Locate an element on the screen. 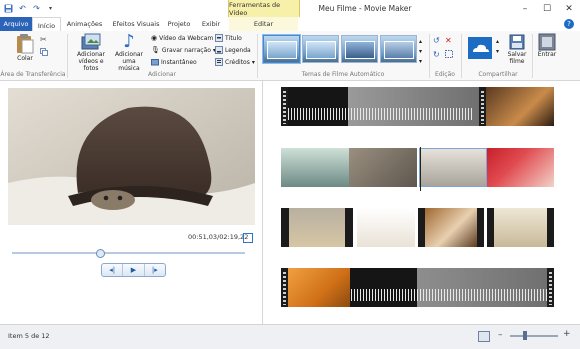 This screenshot has height=349, width=580. credits-label: Créditos is located at coordinates (237, 62).